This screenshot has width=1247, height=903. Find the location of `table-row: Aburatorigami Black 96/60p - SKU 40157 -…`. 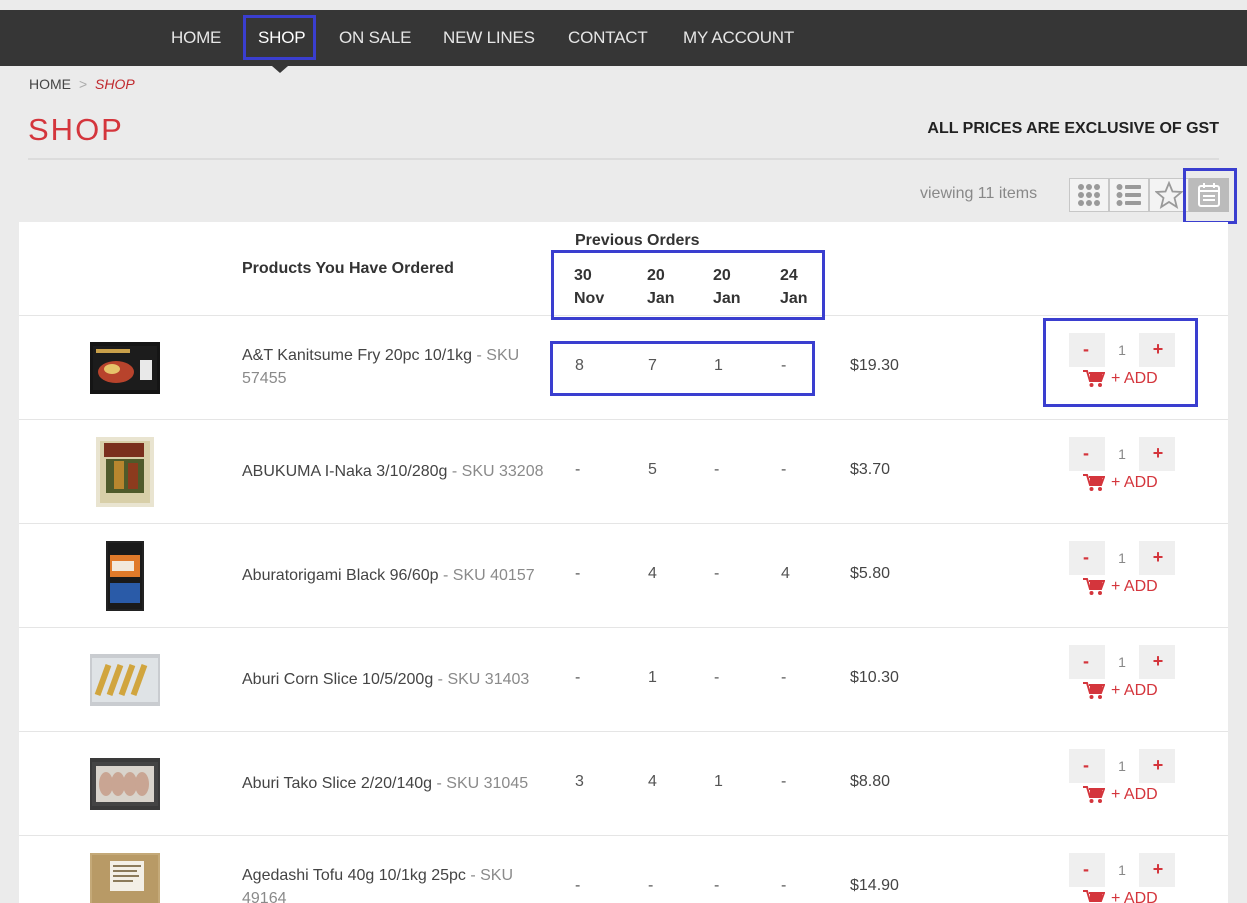

table-row: Aburatorigami Black 96/60p - SKU 40157 -… is located at coordinates (623, 576).